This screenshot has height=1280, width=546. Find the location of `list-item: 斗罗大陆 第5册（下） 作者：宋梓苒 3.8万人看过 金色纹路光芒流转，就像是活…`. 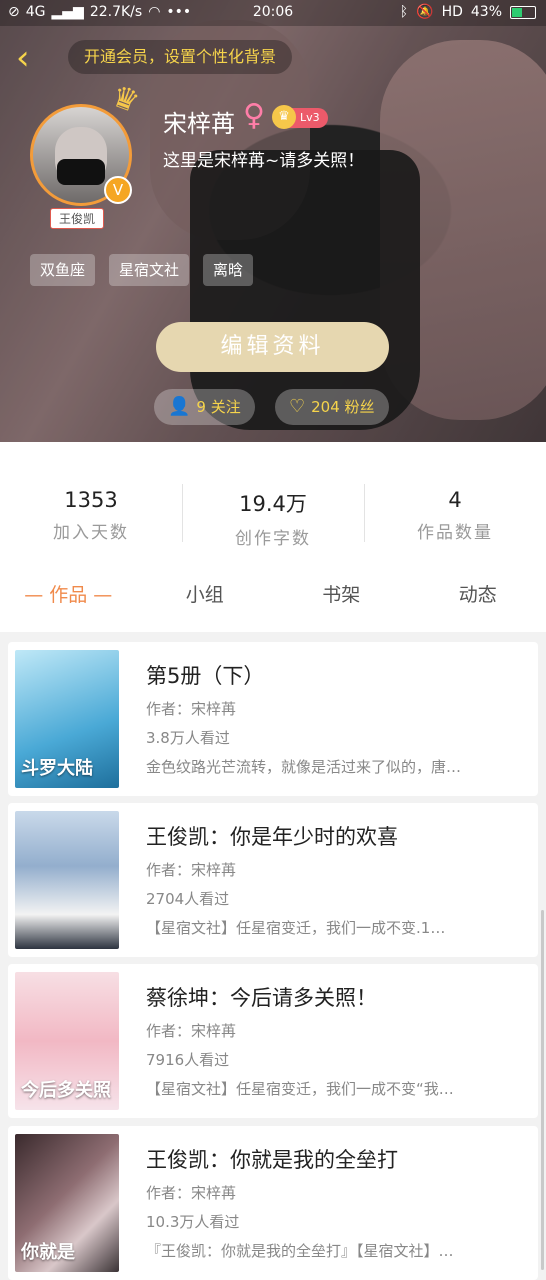

list-item: 斗罗大陆 第5册（下） 作者：宋梓苒 3.8万人看过 金色纹路光芒流转，就像是活… is located at coordinates (273, 719).